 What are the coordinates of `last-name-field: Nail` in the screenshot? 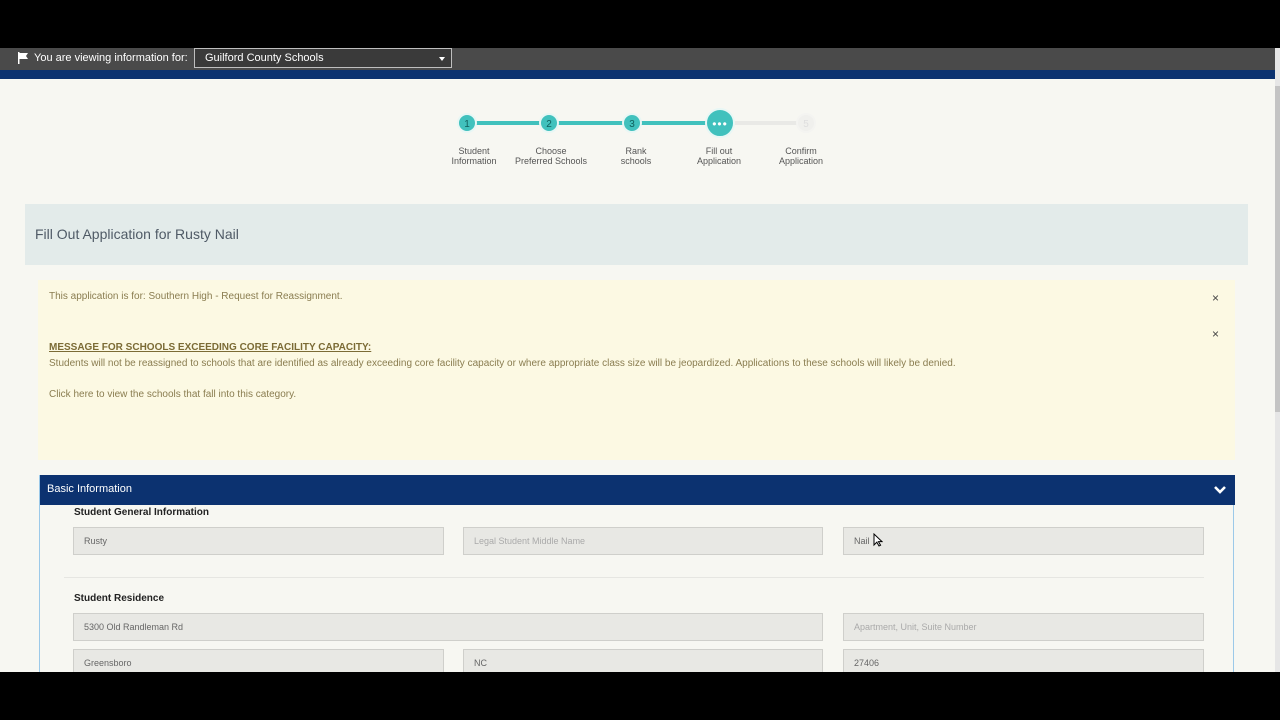 It's located at (1023, 541).